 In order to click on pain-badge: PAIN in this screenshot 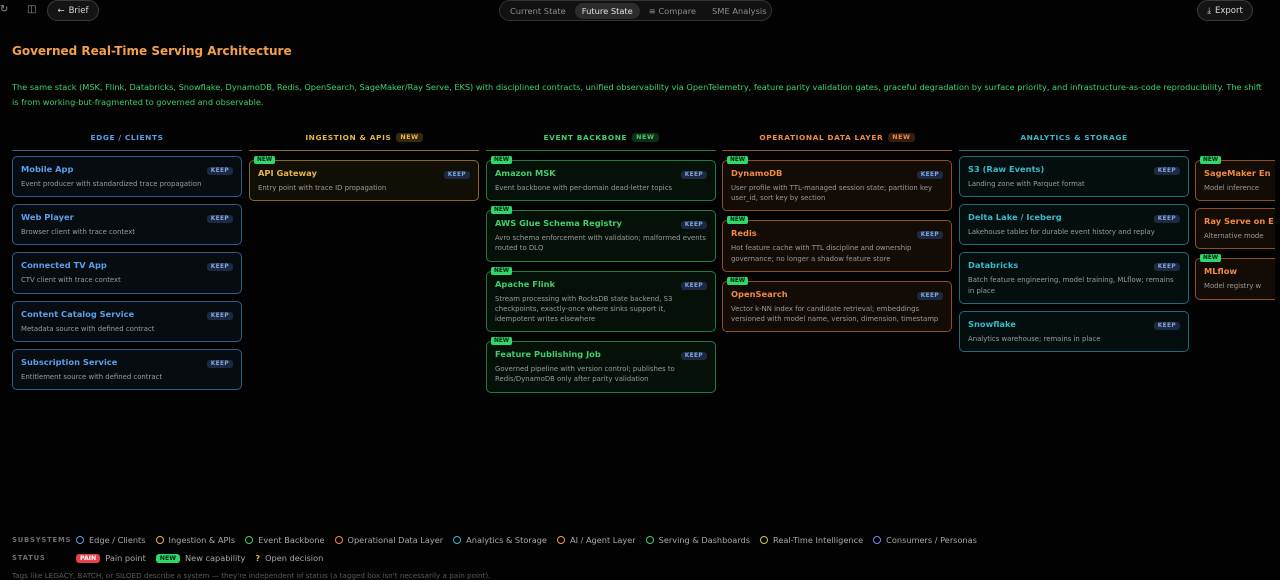, I will do `click(88, 558)`.